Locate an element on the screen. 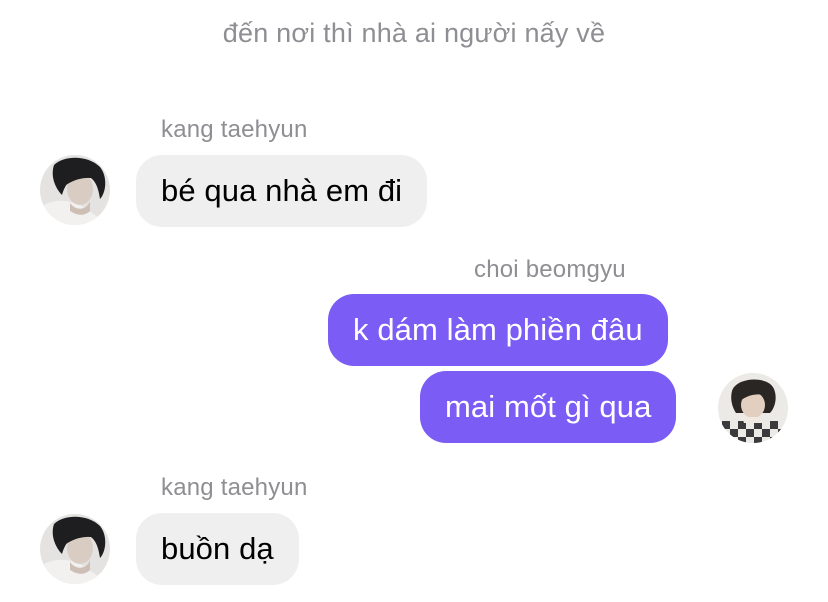 Image resolution: width=828 pixels, height=602 pixels. message-bubble: mai mốt gì qua is located at coordinates (548, 407).